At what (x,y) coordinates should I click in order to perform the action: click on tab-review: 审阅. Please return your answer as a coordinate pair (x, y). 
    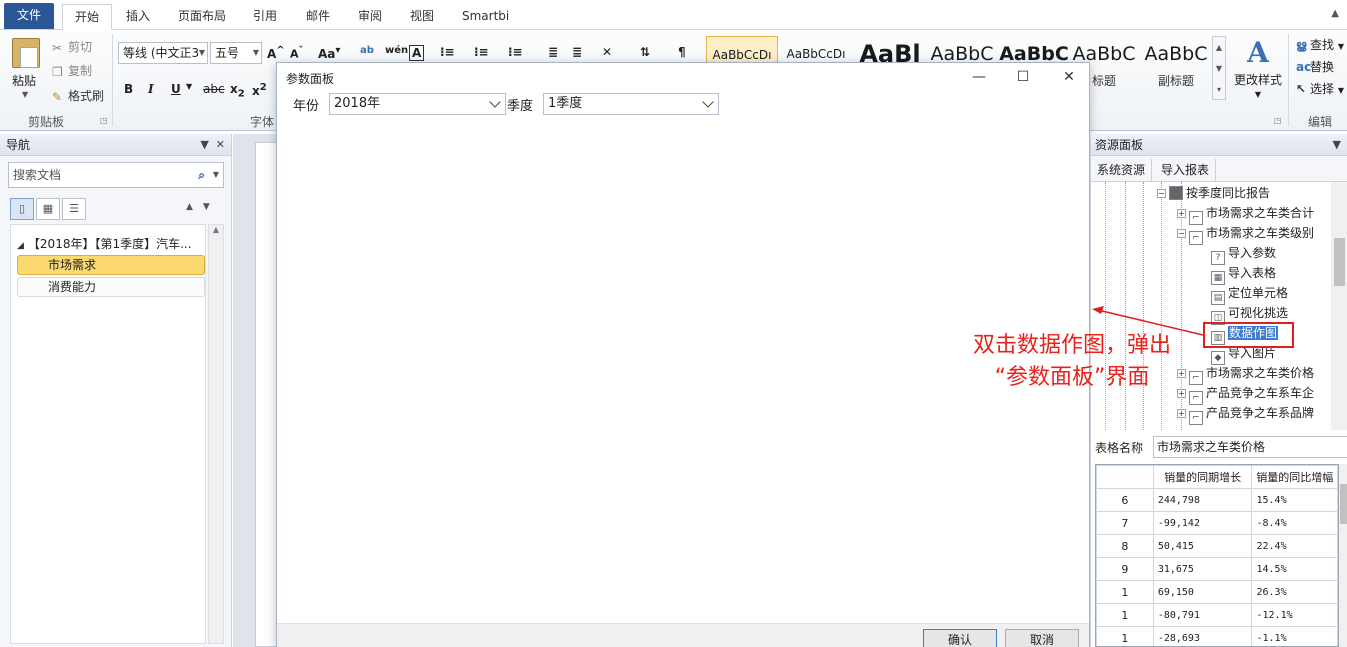
    Looking at the image, I should click on (370, 17).